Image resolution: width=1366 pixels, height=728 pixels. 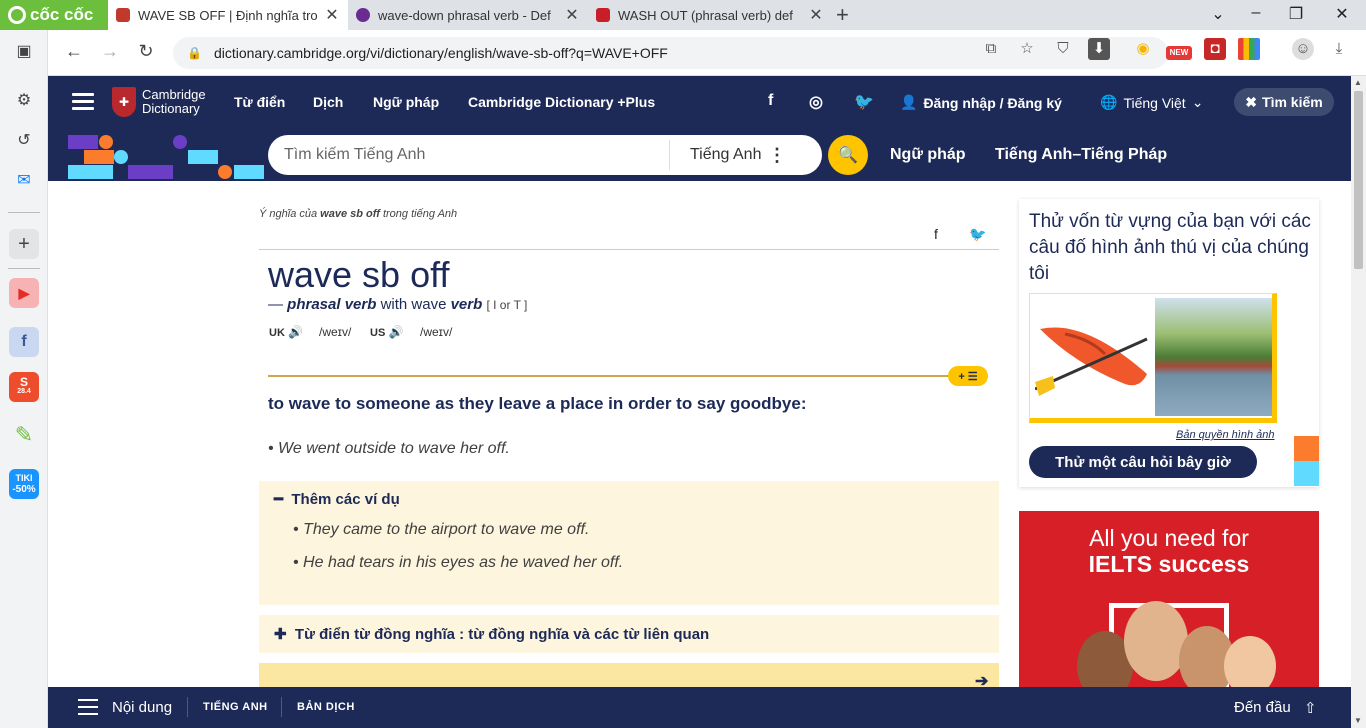 What do you see at coordinates (24, 484) in the screenshot?
I see `tiki-icon: TIKI -50%` at bounding box center [24, 484].